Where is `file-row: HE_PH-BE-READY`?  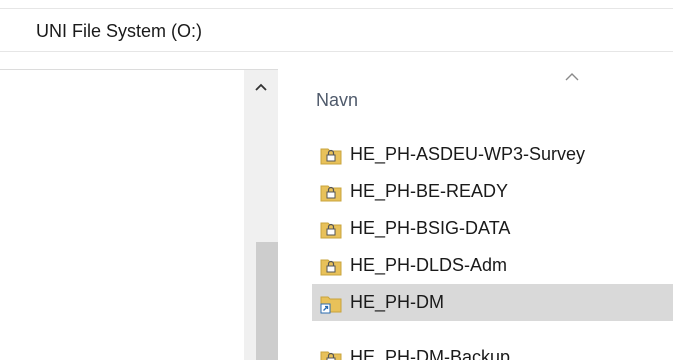
file-row: HE_PH-BE-READY is located at coordinates (492, 191).